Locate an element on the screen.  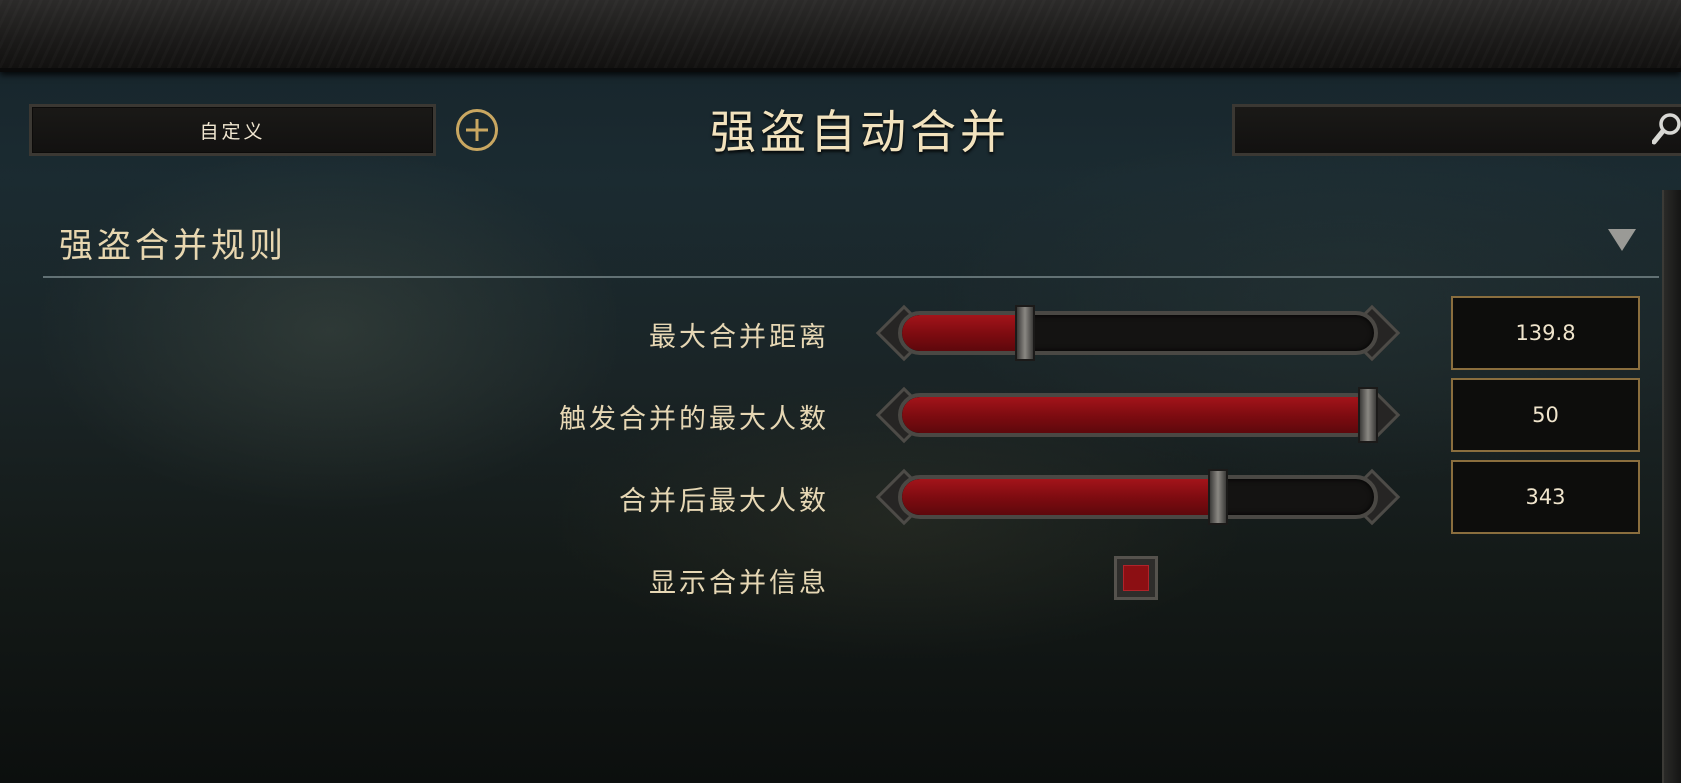
value-field-max-after-merge: 343 is located at coordinates (1545, 497).